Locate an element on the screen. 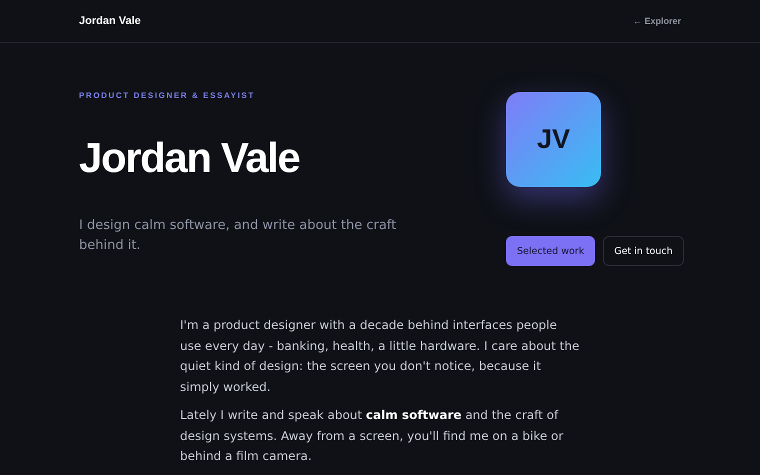 The width and height of the screenshot is (760, 475). primary-button: Selected work is located at coordinates (551, 251).